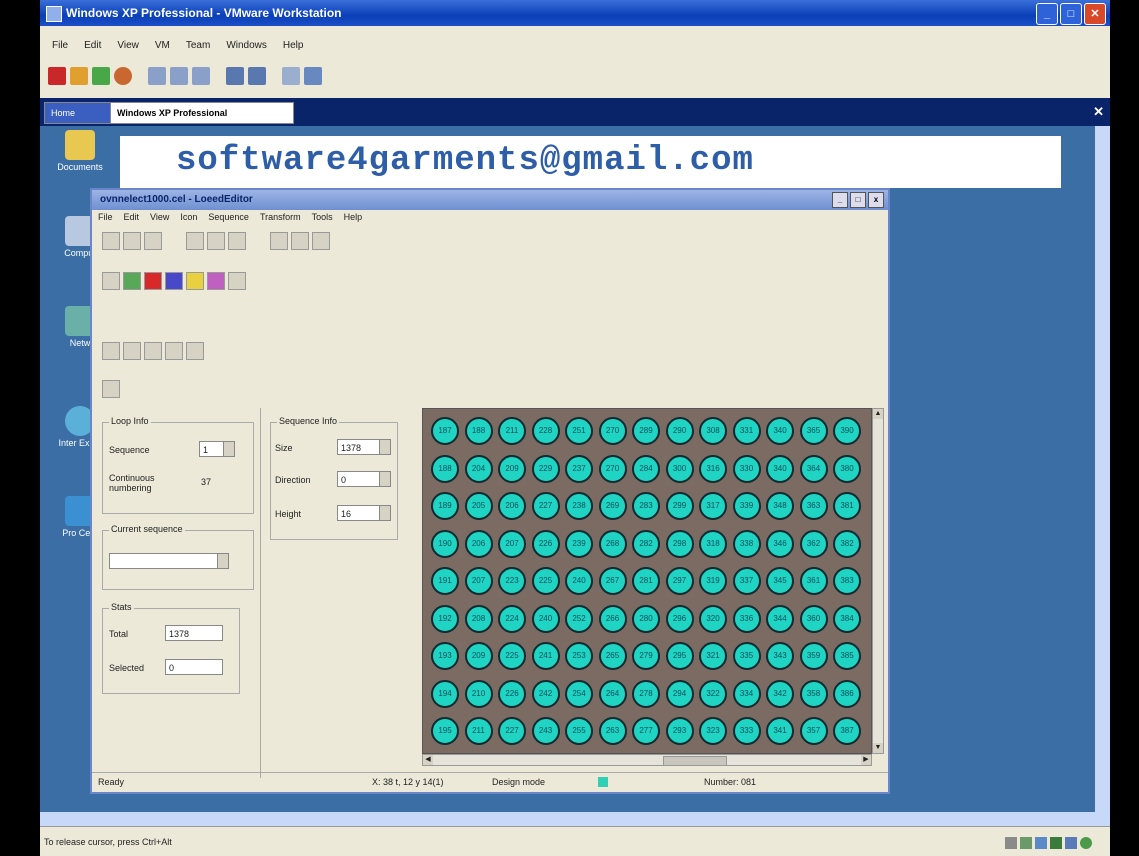 The height and width of the screenshot is (856, 1139). Describe the element at coordinates (679, 543) in the screenshot. I see `led-cell: 298` at that location.